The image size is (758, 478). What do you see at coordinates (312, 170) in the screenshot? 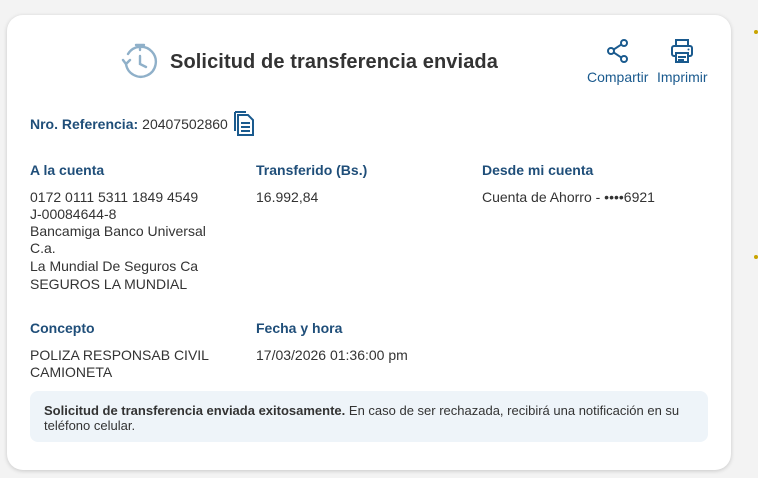
I see `amount-label: Transferido (Bs.)` at bounding box center [312, 170].